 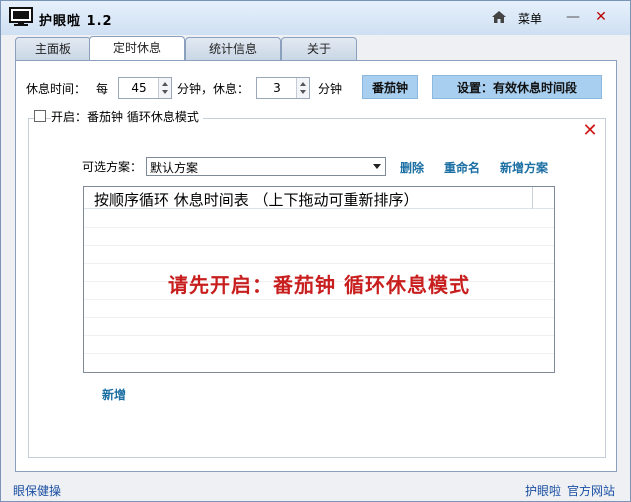 I want to click on tab-statistics: 统计信息, so click(x=233, y=49).